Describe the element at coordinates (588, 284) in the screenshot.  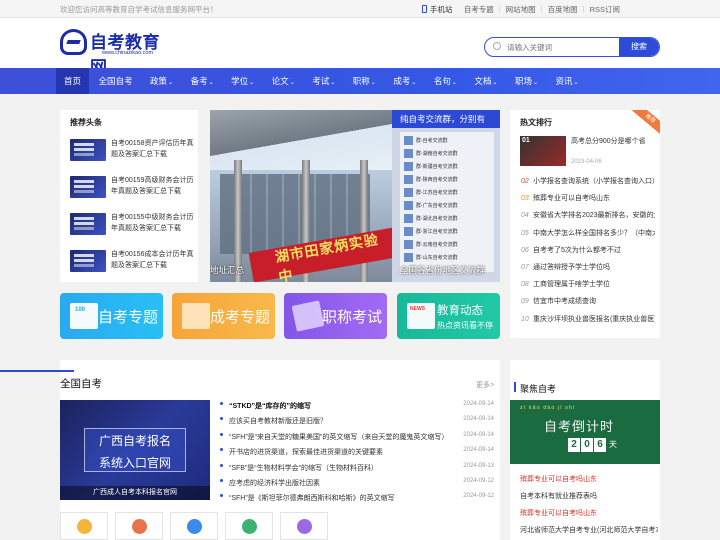
I see `hot-article-item: 08 工商管理属于啥学士学位` at that location.